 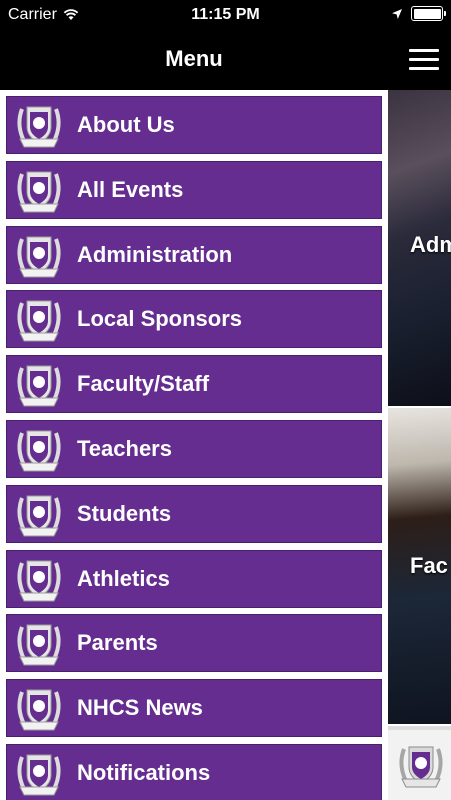 I want to click on hamburger-menu-icon, so click(x=424, y=60).